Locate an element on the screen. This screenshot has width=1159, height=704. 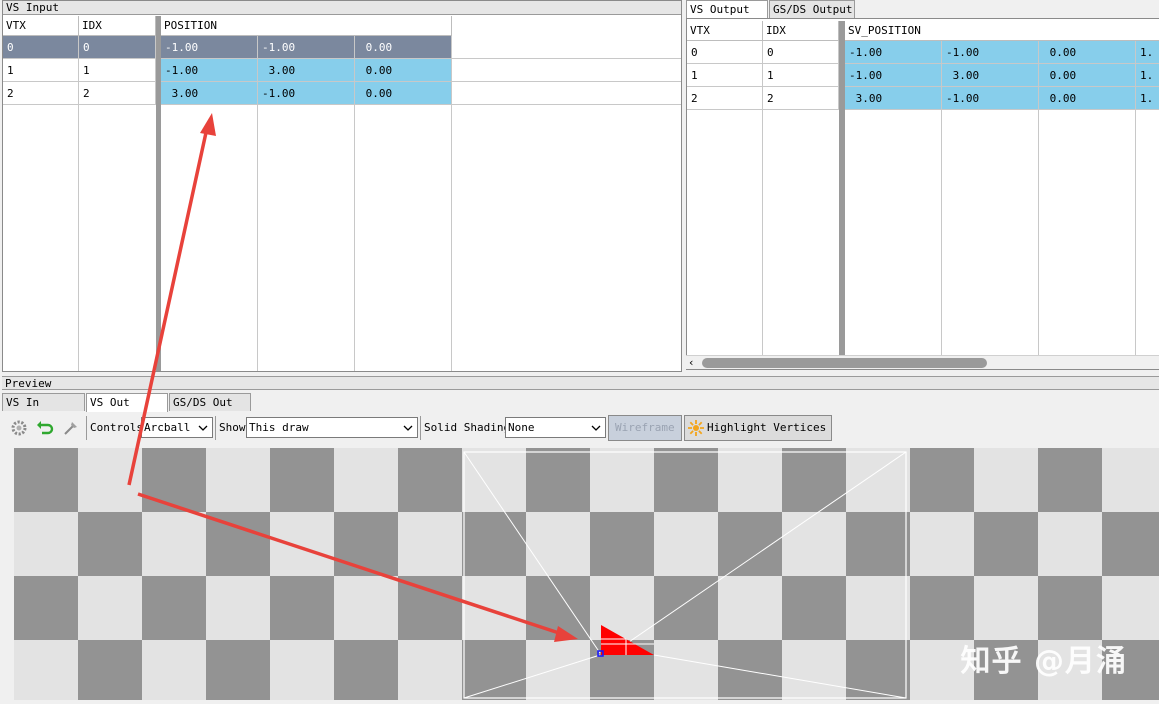
show-label: Show is located at coordinates (232, 427).